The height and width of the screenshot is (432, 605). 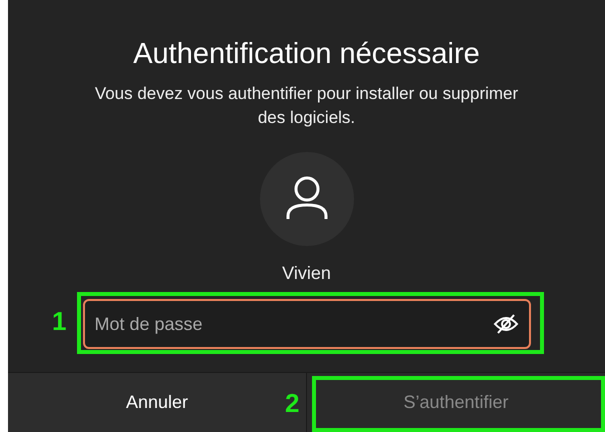 I want to click on user-name: Vivien, so click(x=306, y=273).